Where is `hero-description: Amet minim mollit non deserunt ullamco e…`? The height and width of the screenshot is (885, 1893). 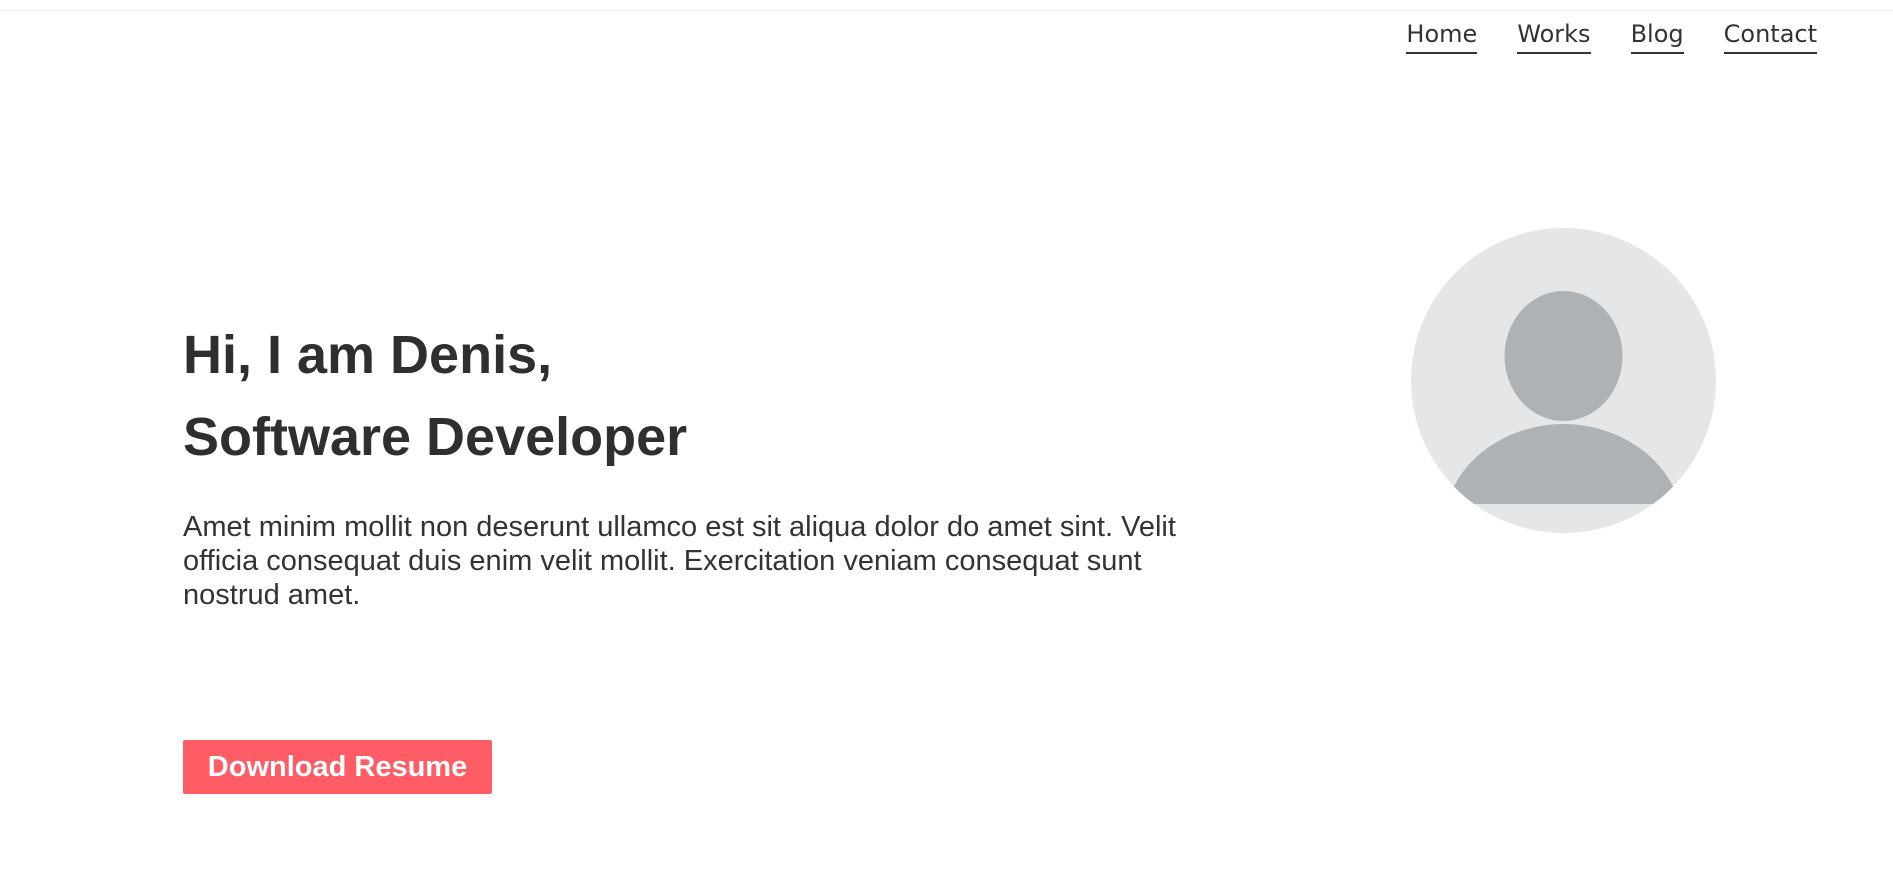
hero-description: Amet minim mollit non deserunt ullamco e… is located at coordinates (679, 561).